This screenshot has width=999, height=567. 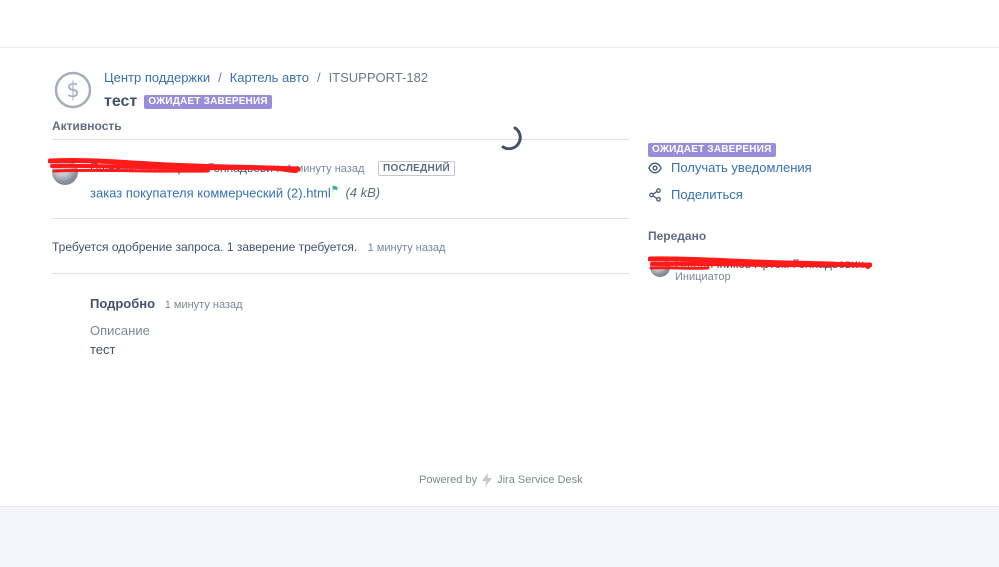 I want to click on top-header, so click(x=499, y=24).